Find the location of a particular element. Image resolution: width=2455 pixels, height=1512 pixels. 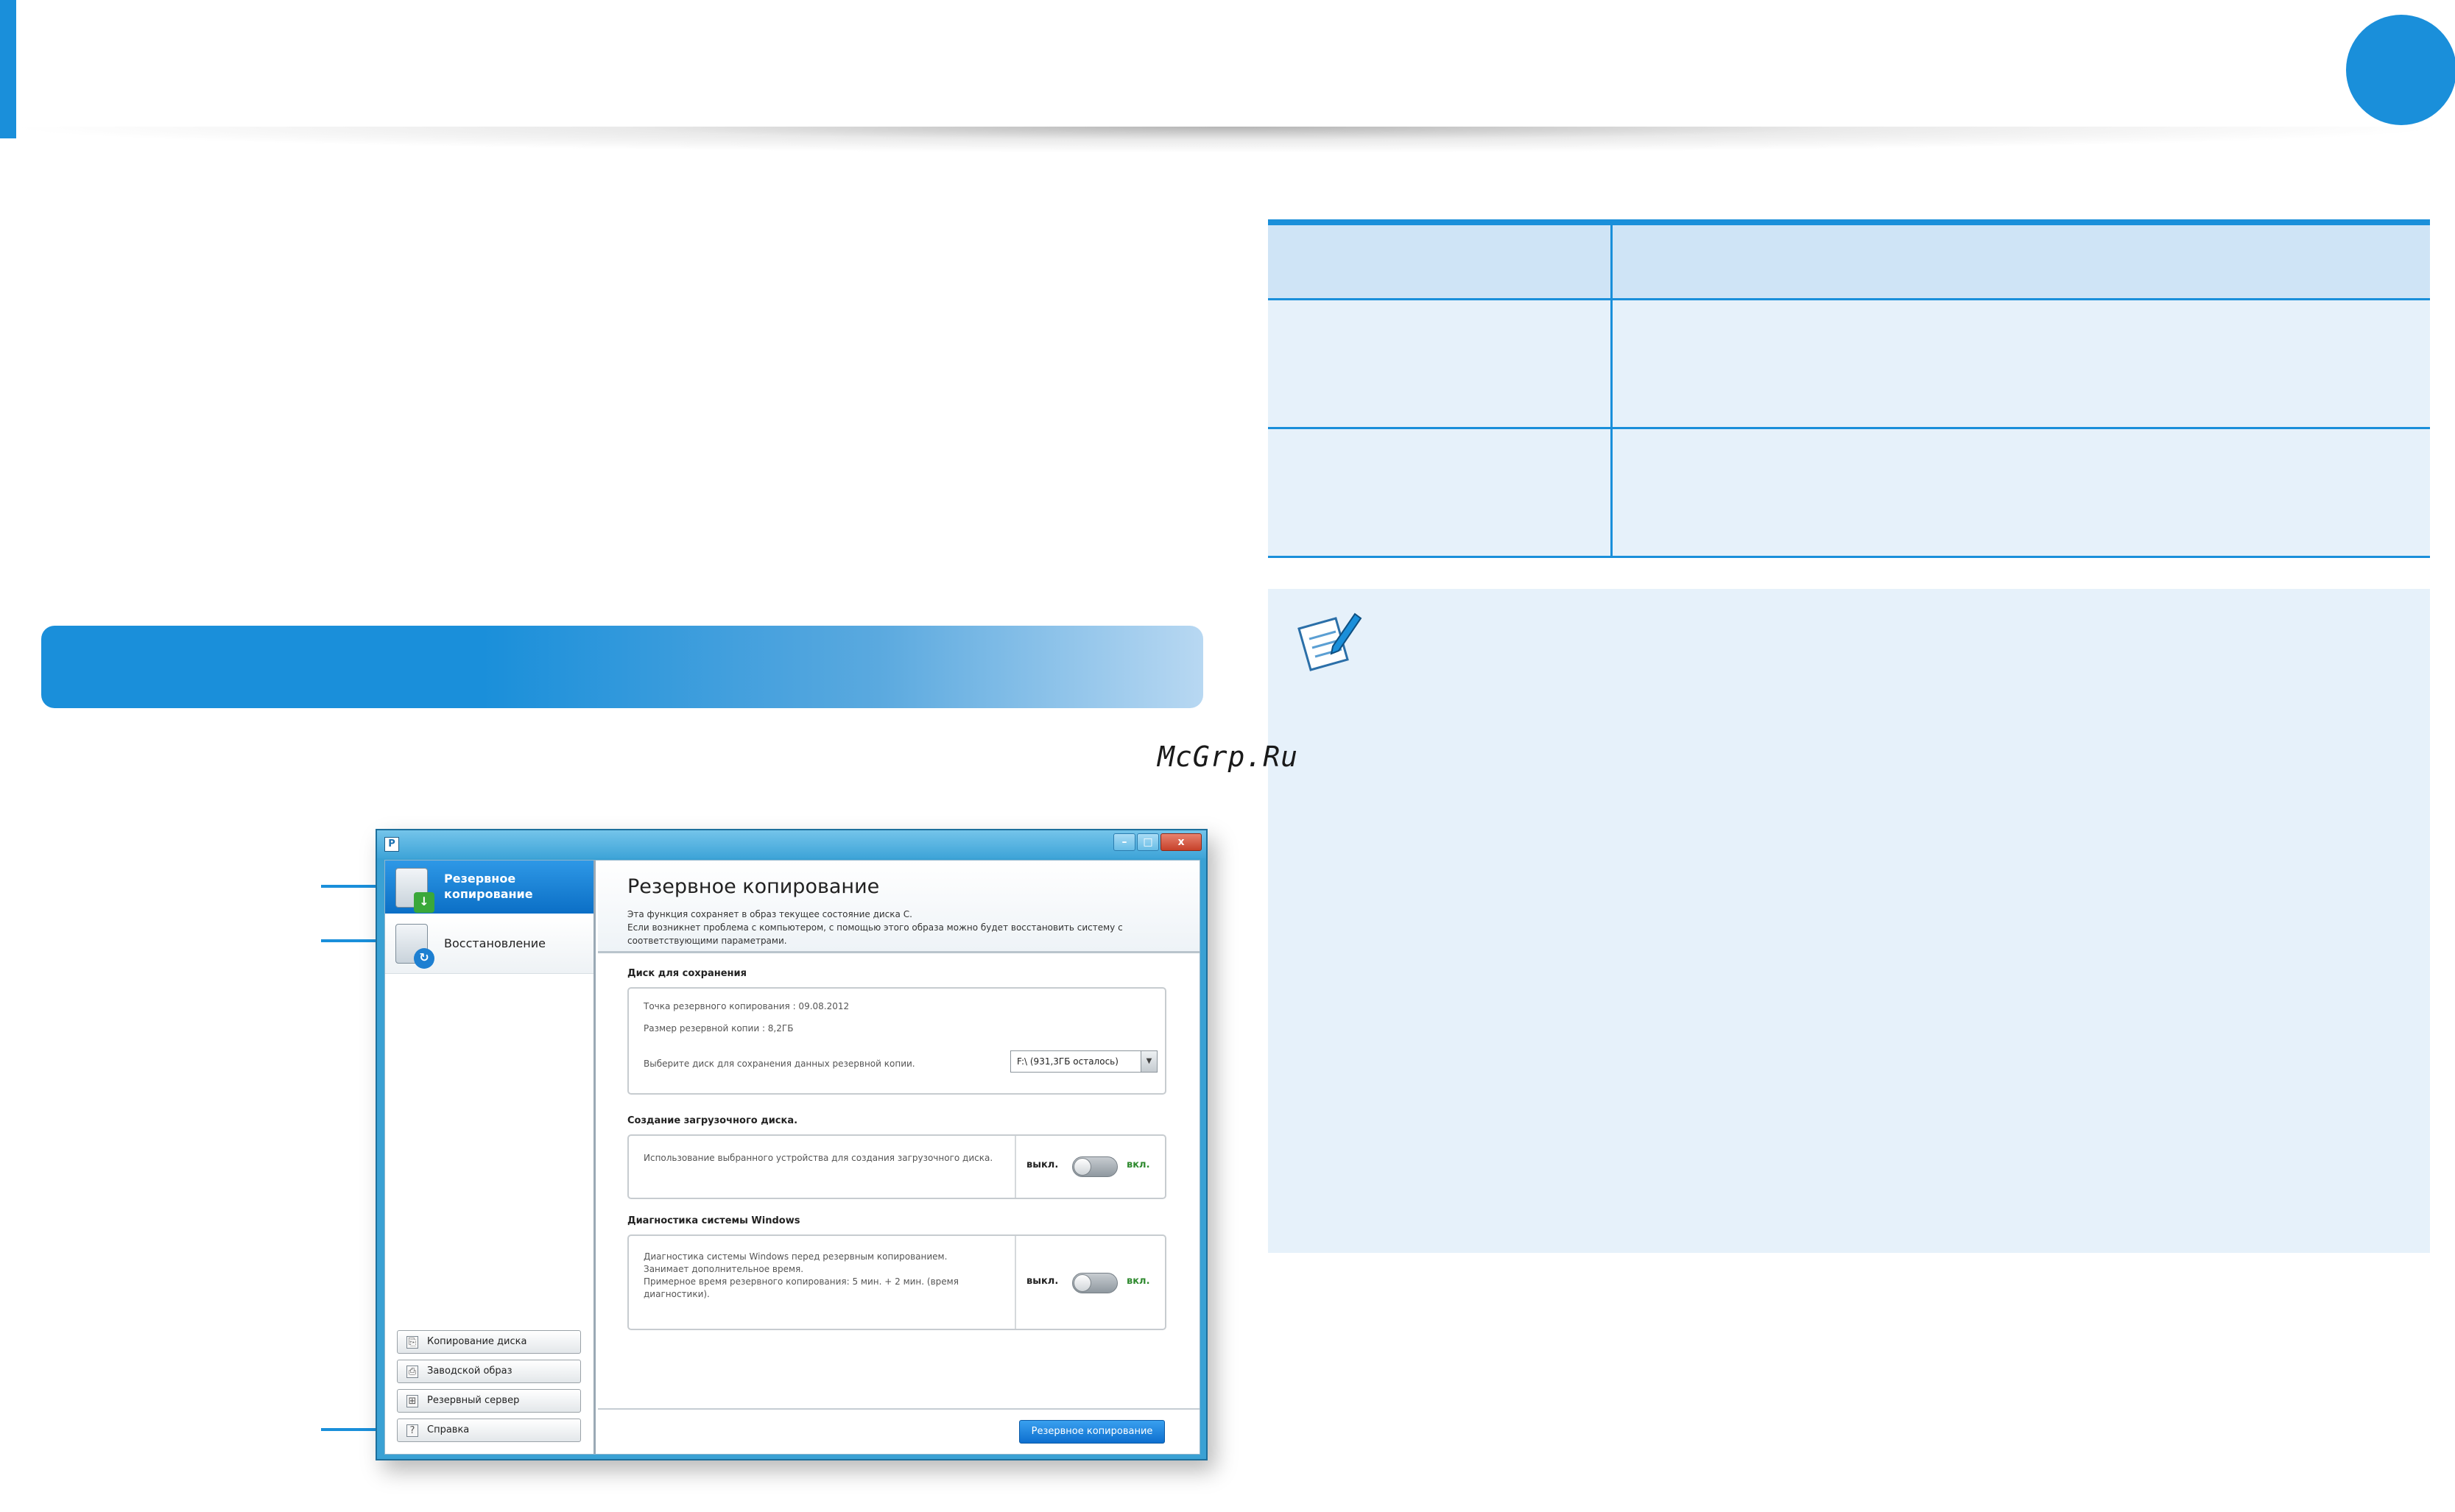

sidebar-item-backup: ↓ Резервное копирование is located at coordinates (489, 887).